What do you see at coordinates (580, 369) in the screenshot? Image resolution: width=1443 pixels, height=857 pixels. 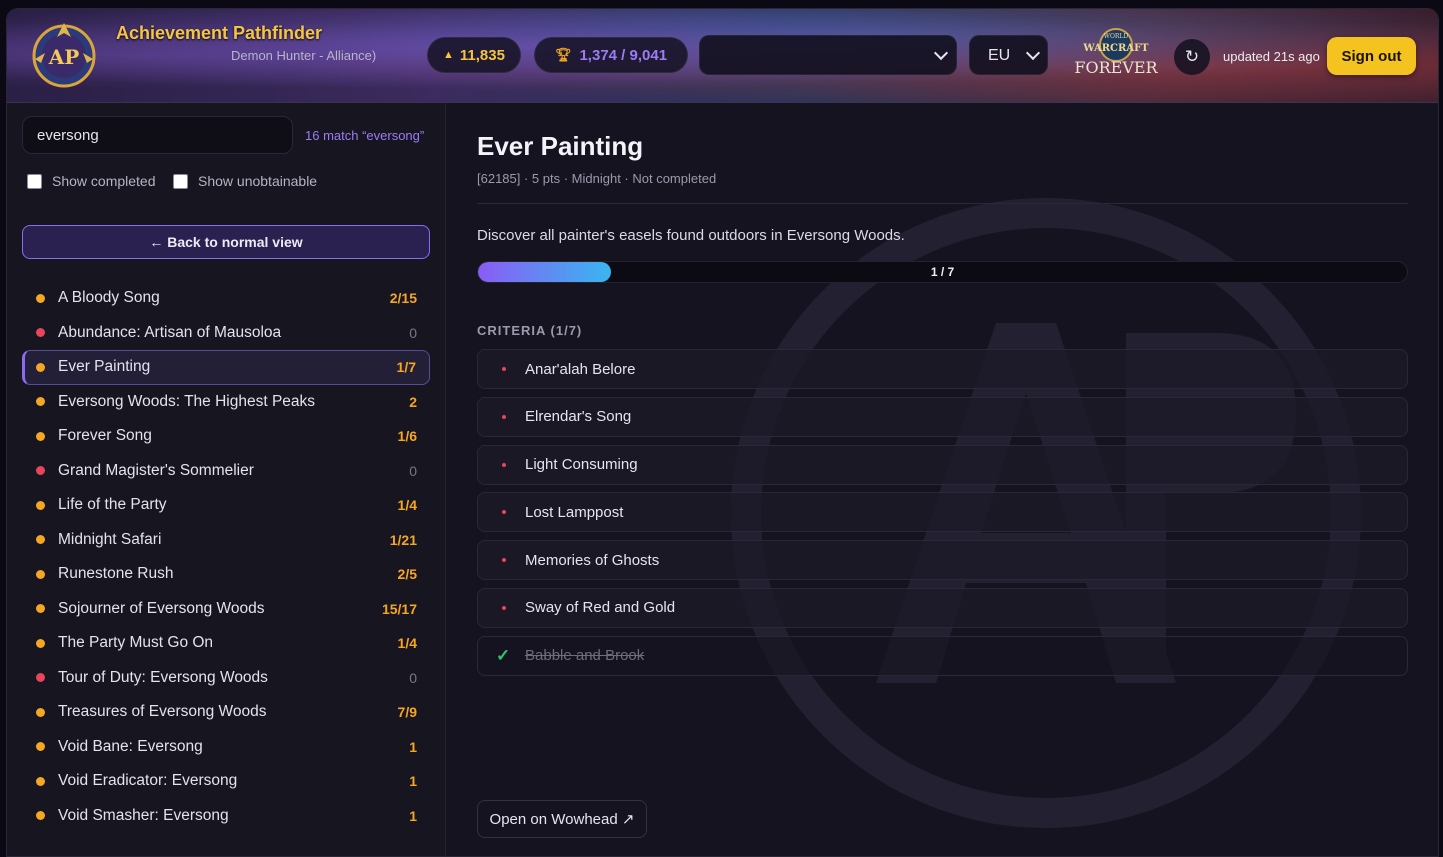 I see `criteria-name: Anar'alah Belore` at bounding box center [580, 369].